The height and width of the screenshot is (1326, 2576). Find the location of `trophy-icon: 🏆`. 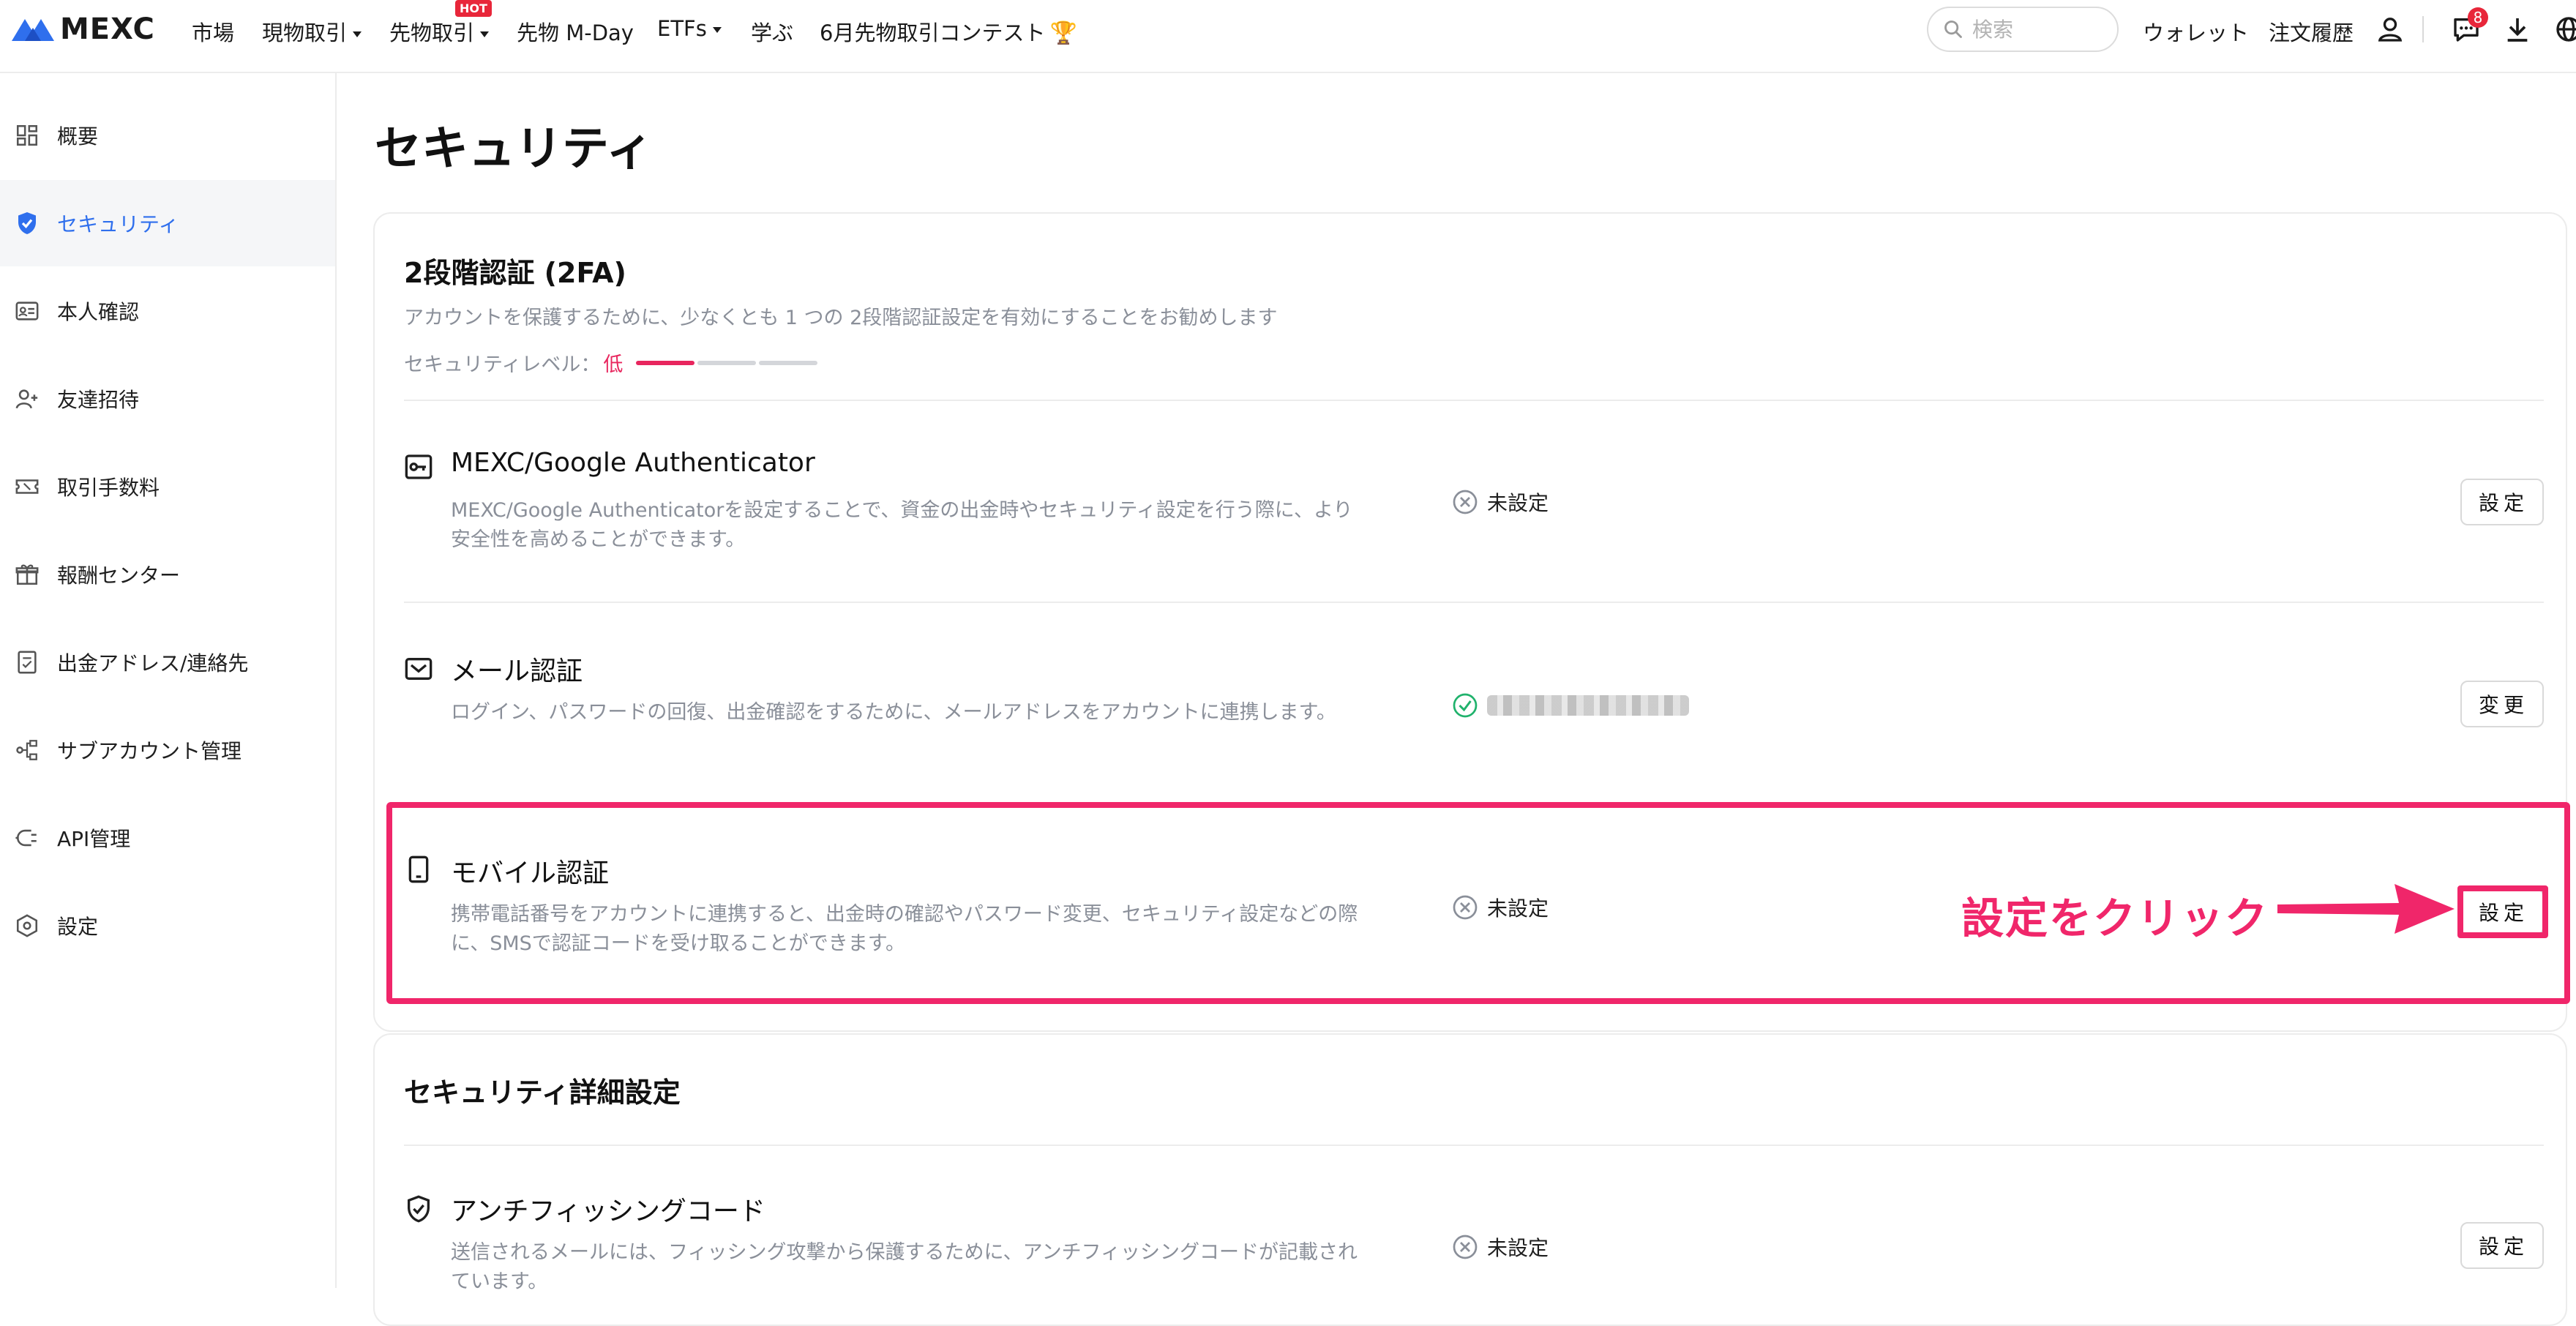

trophy-icon: 🏆 is located at coordinates (1063, 33).